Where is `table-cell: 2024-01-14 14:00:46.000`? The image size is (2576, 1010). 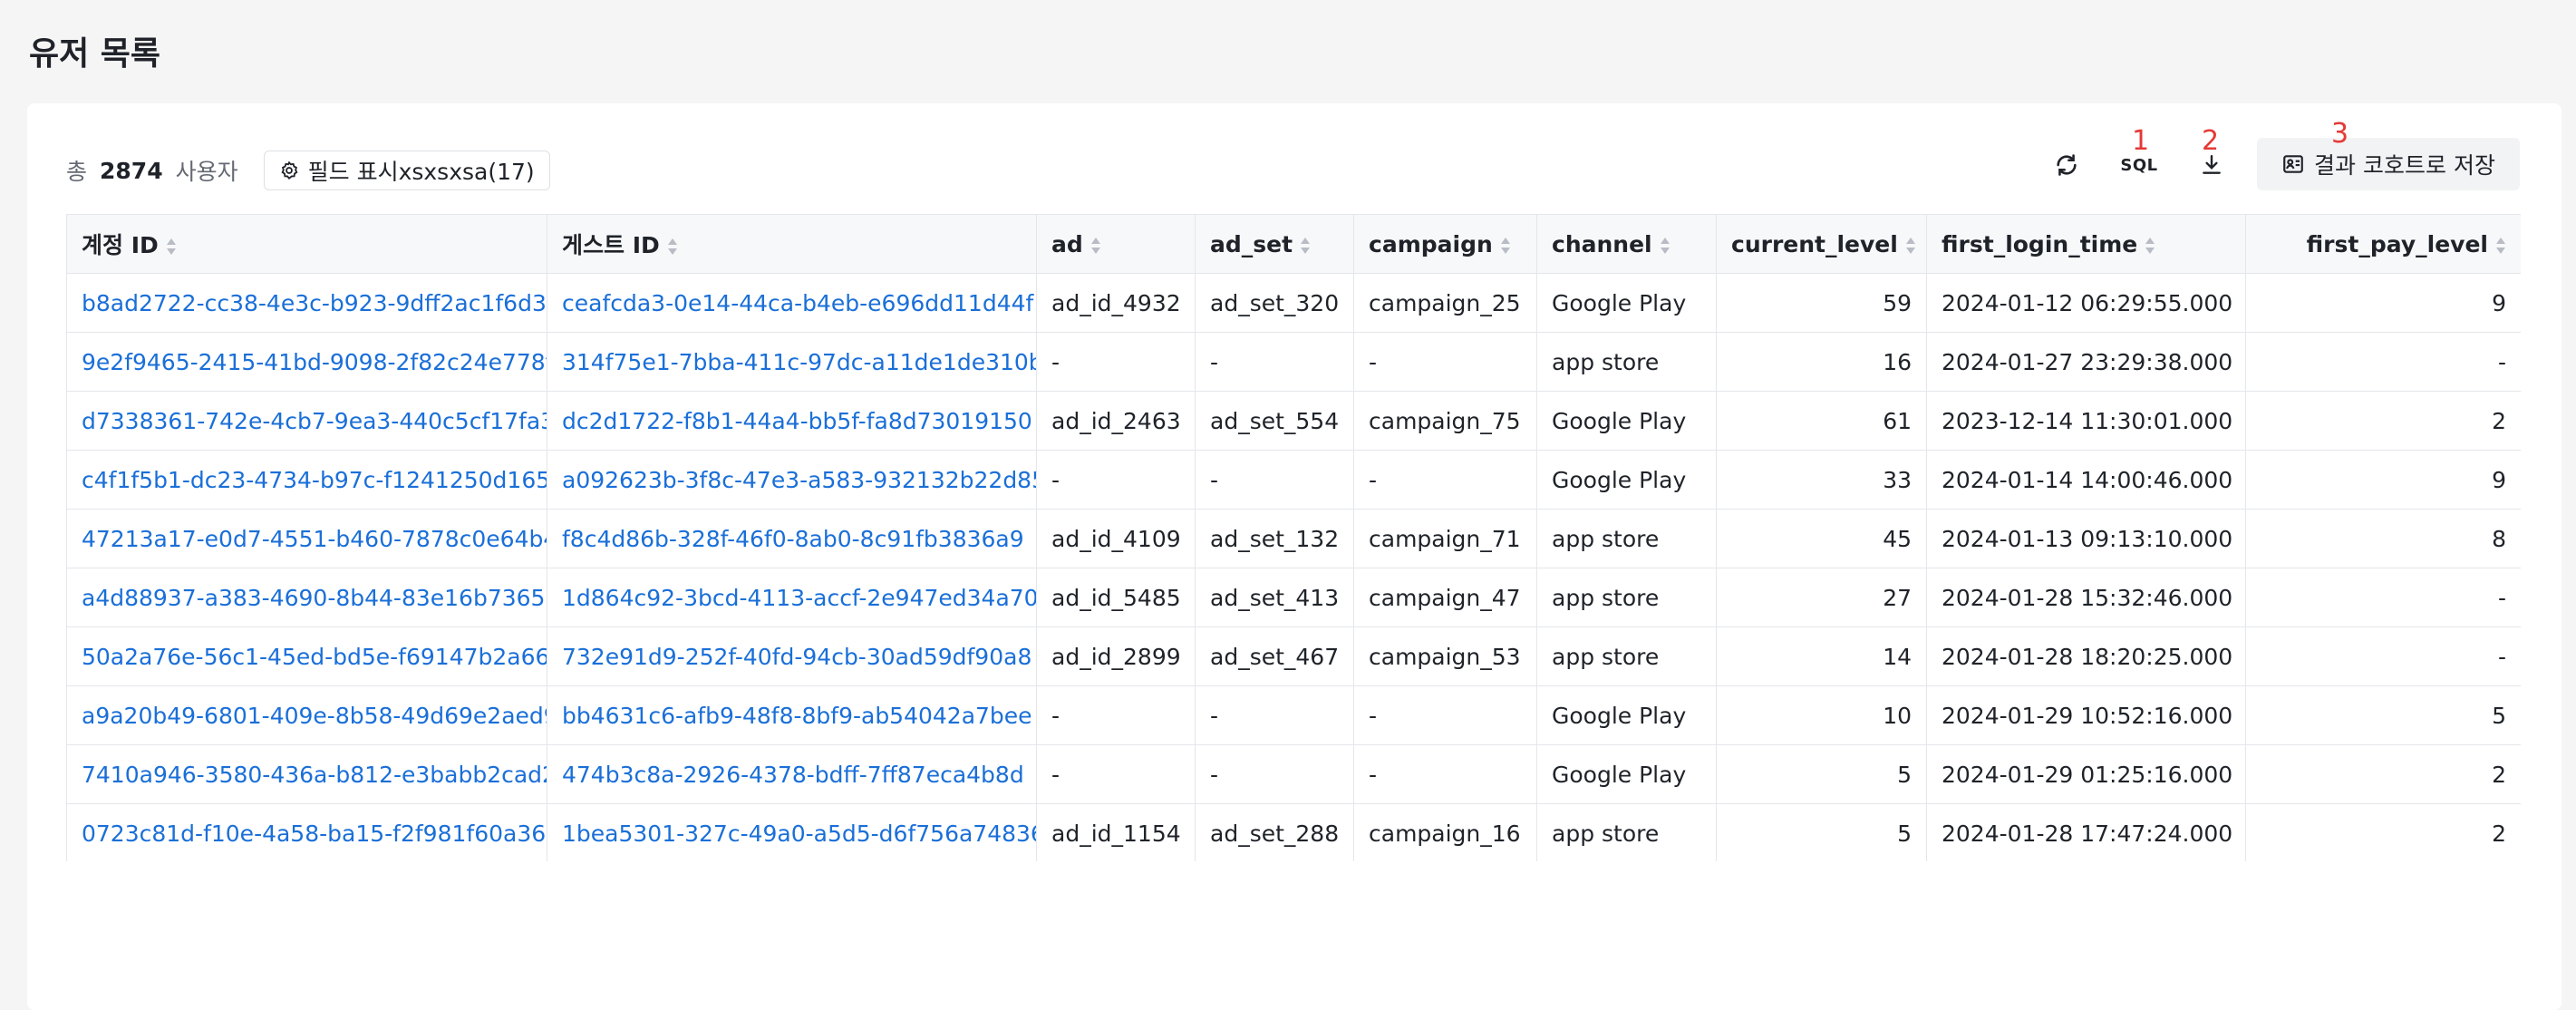
table-cell: 2024-01-14 14:00:46.000 is located at coordinates (2086, 480).